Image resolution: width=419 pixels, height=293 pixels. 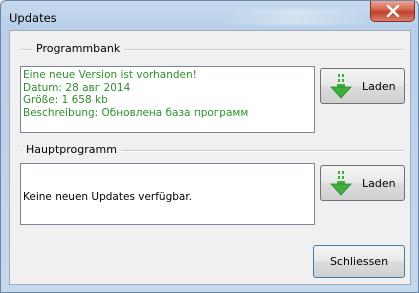 I want to click on close-icon, so click(x=392, y=11).